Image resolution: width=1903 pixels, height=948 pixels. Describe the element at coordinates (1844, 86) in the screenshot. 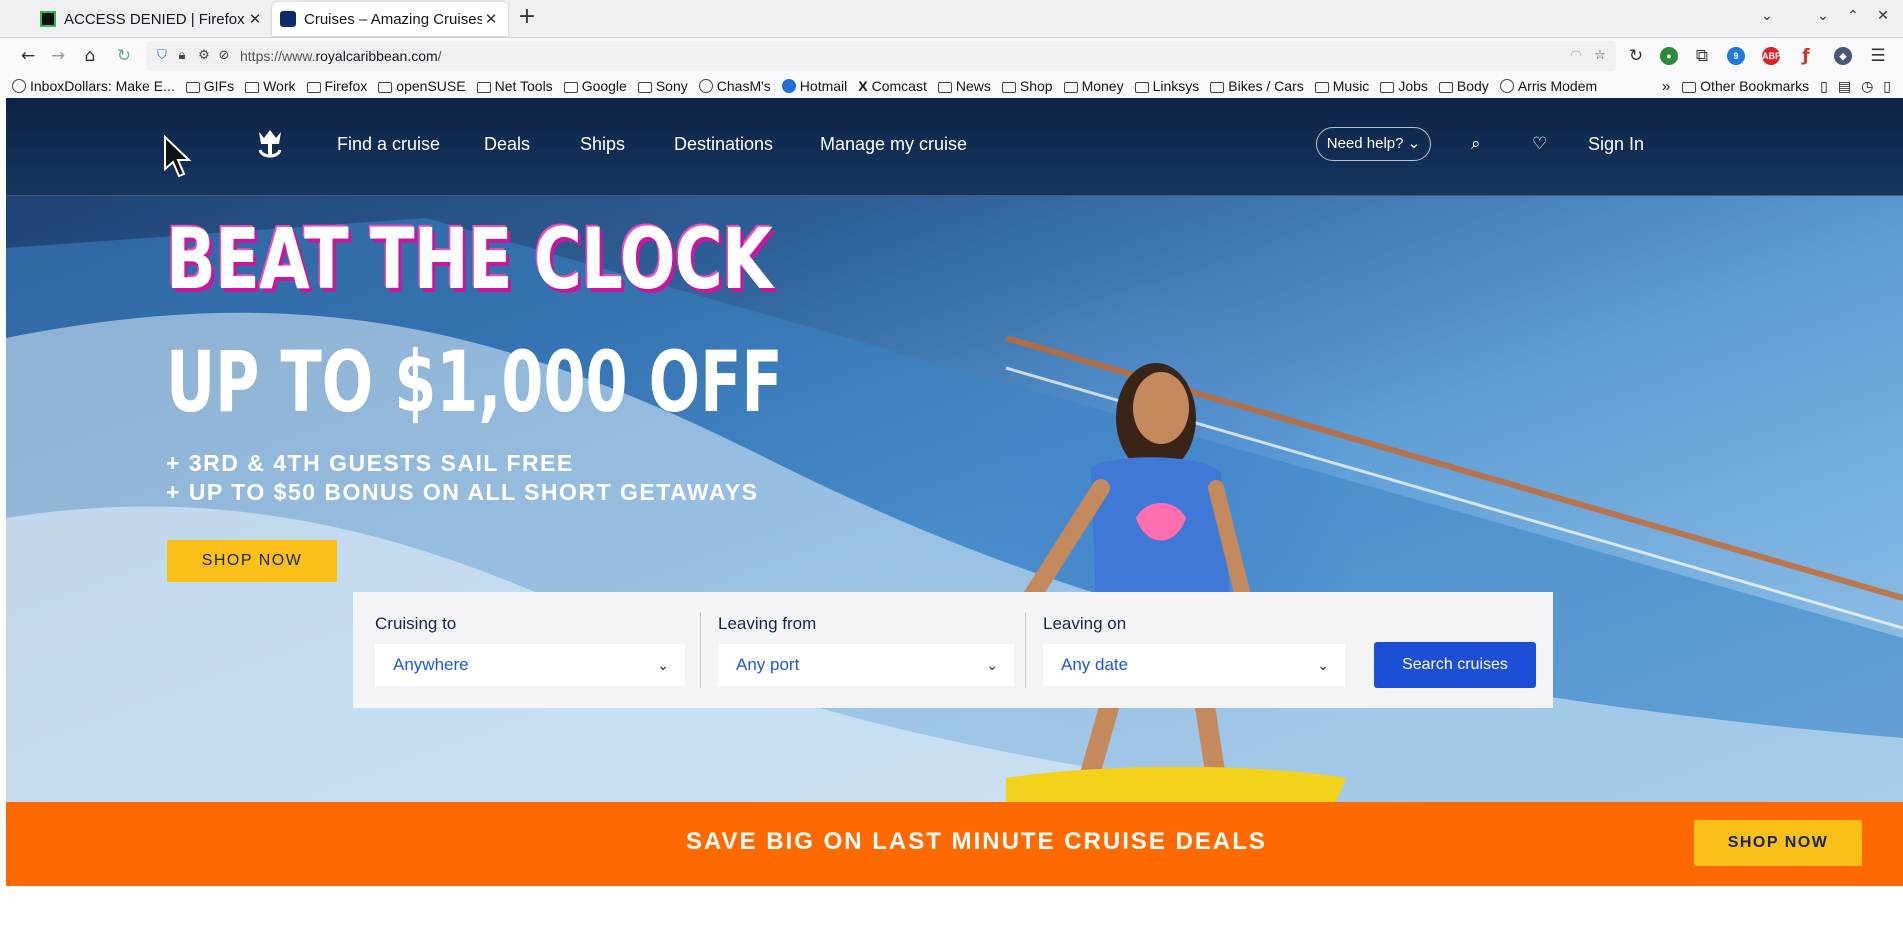

I see `library-icon: ▤` at that location.